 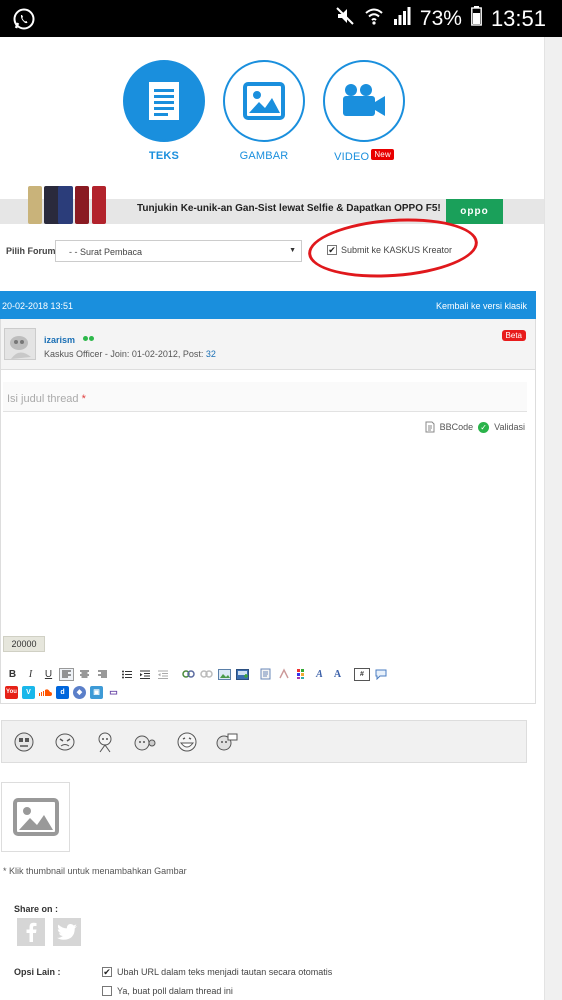 I want to click on upload-image-icon, so click(x=242, y=674).